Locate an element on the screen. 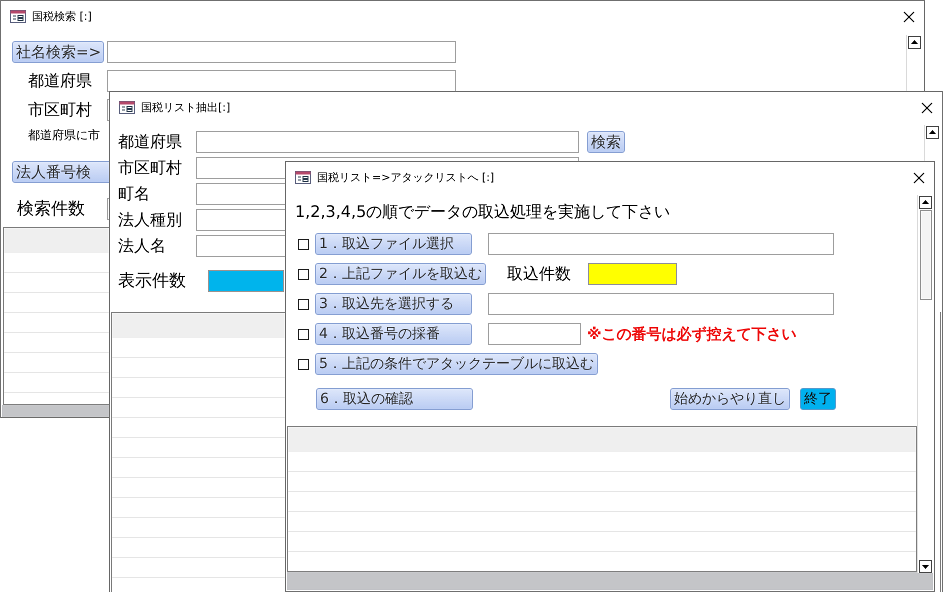  search-button: 検索 is located at coordinates (606, 142).